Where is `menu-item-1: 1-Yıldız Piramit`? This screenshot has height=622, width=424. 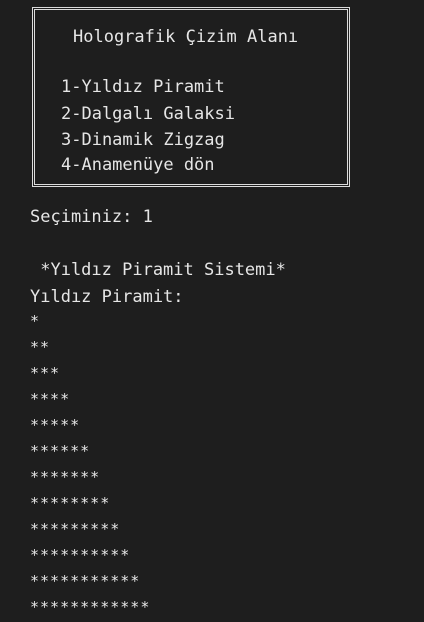 menu-item-1: 1-Yıldız Piramit is located at coordinates (143, 87).